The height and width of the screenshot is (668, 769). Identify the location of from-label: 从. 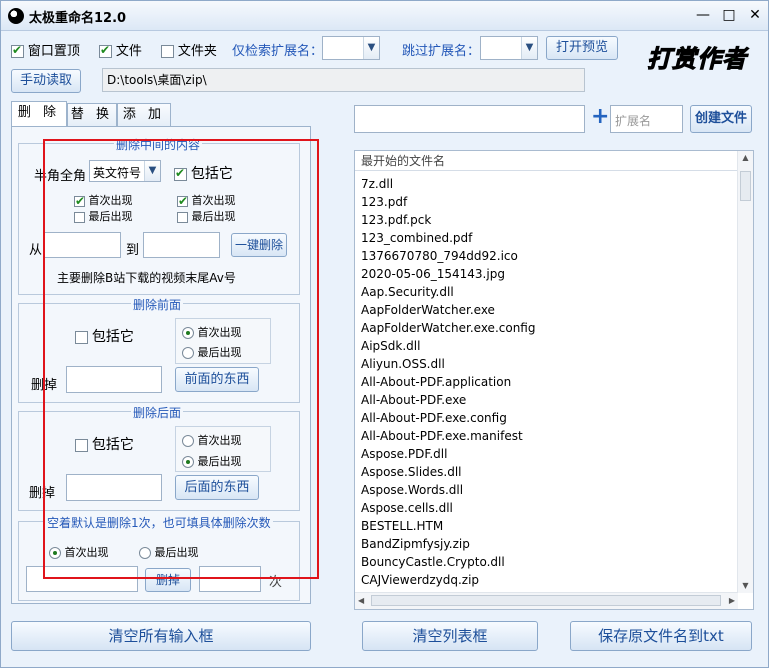
(36, 250).